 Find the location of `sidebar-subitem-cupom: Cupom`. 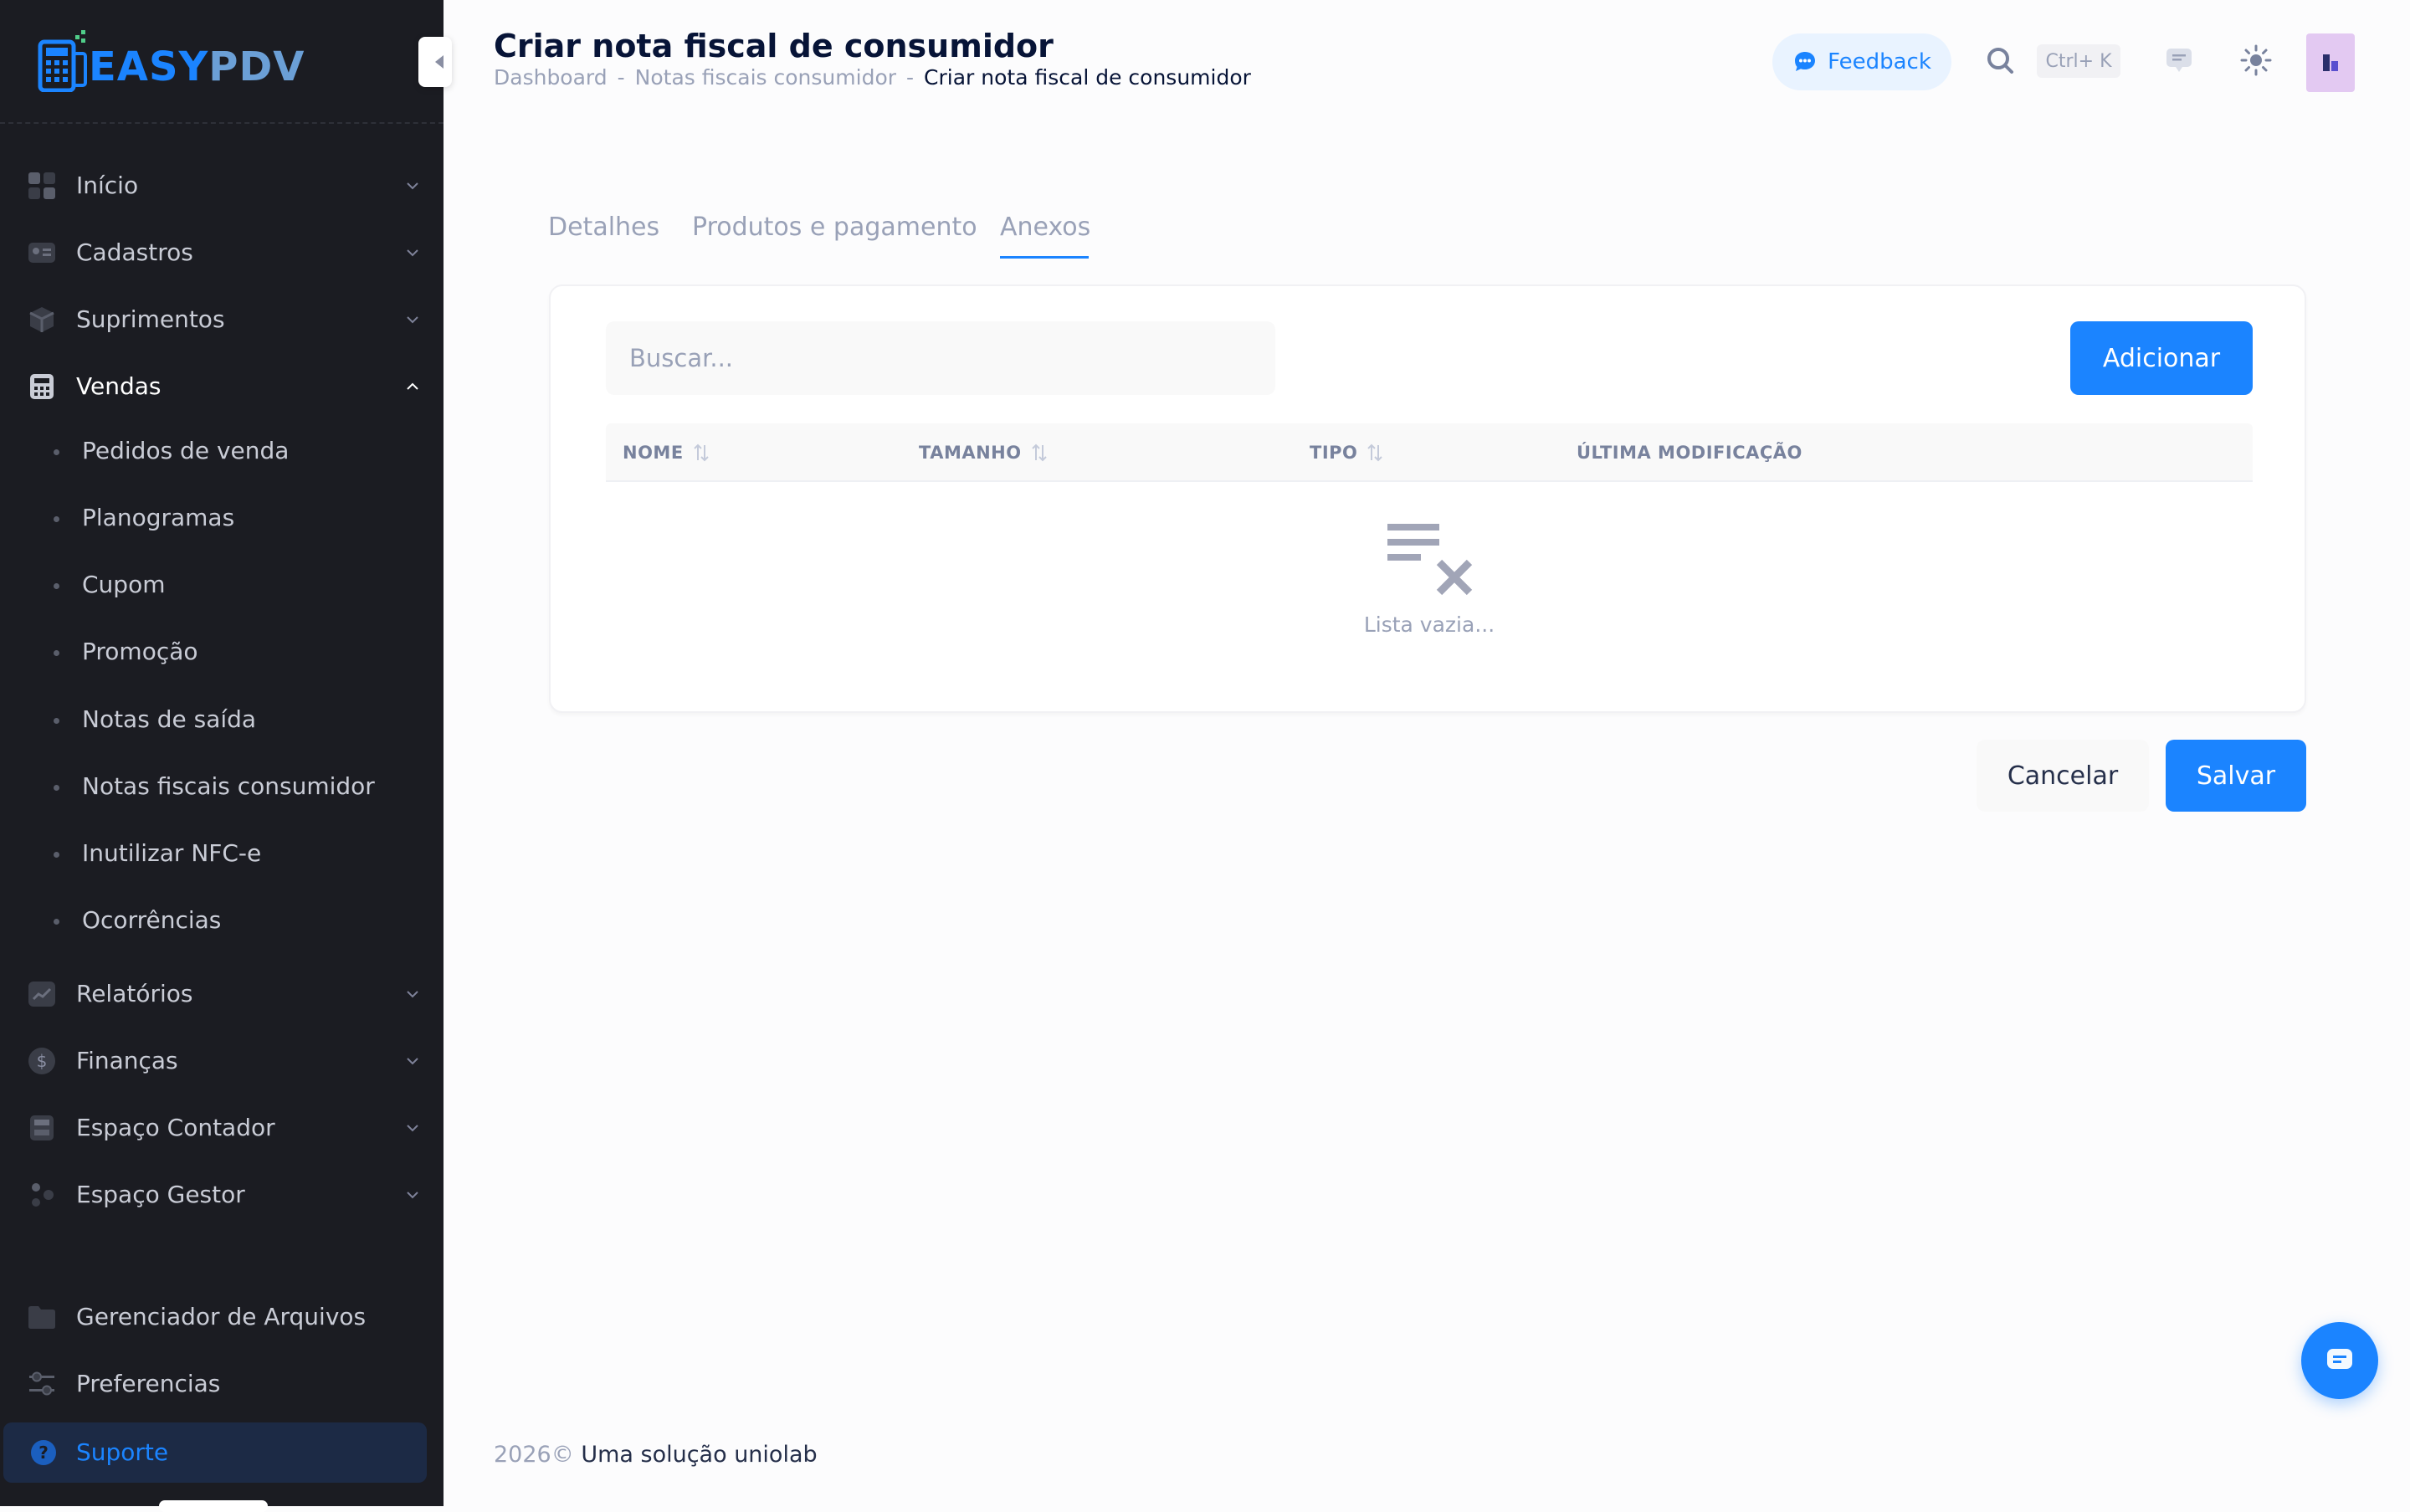

sidebar-subitem-cupom: Cupom is located at coordinates (222, 586).